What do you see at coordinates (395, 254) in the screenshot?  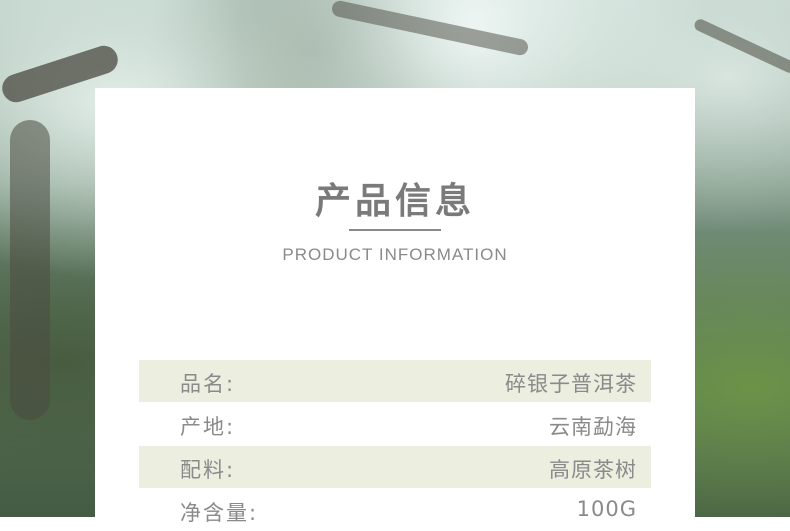 I see `page-subtitle: PRODUCT INFORMATION` at bounding box center [395, 254].